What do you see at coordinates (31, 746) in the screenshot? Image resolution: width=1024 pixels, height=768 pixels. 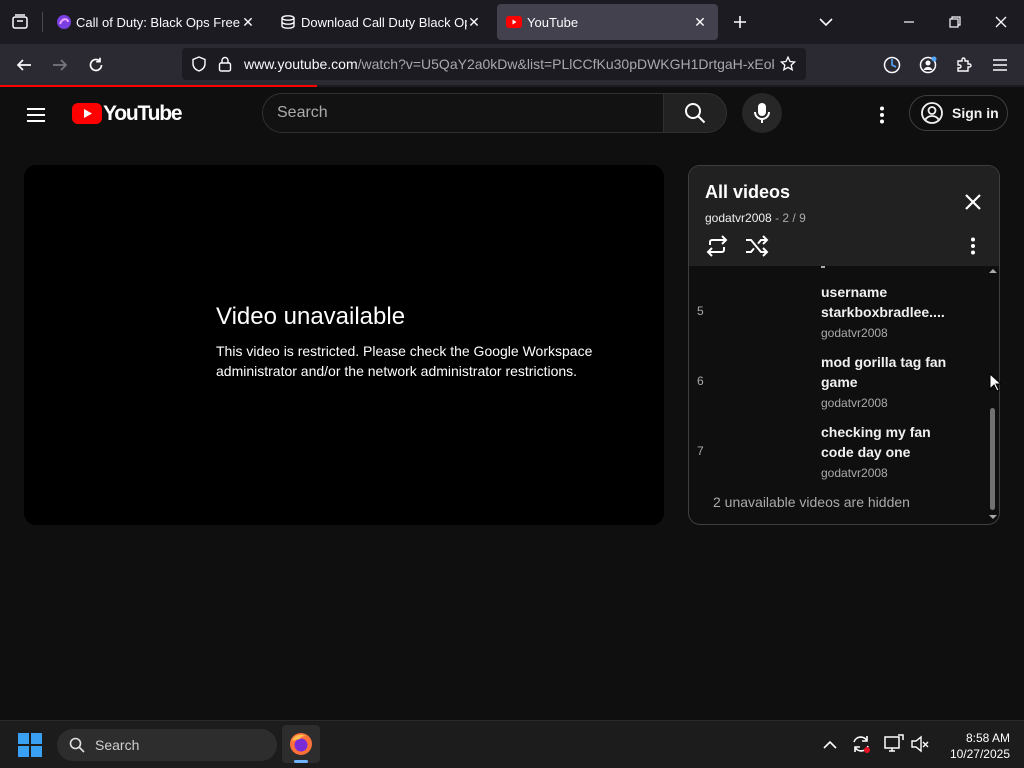 I see `start-button` at bounding box center [31, 746].